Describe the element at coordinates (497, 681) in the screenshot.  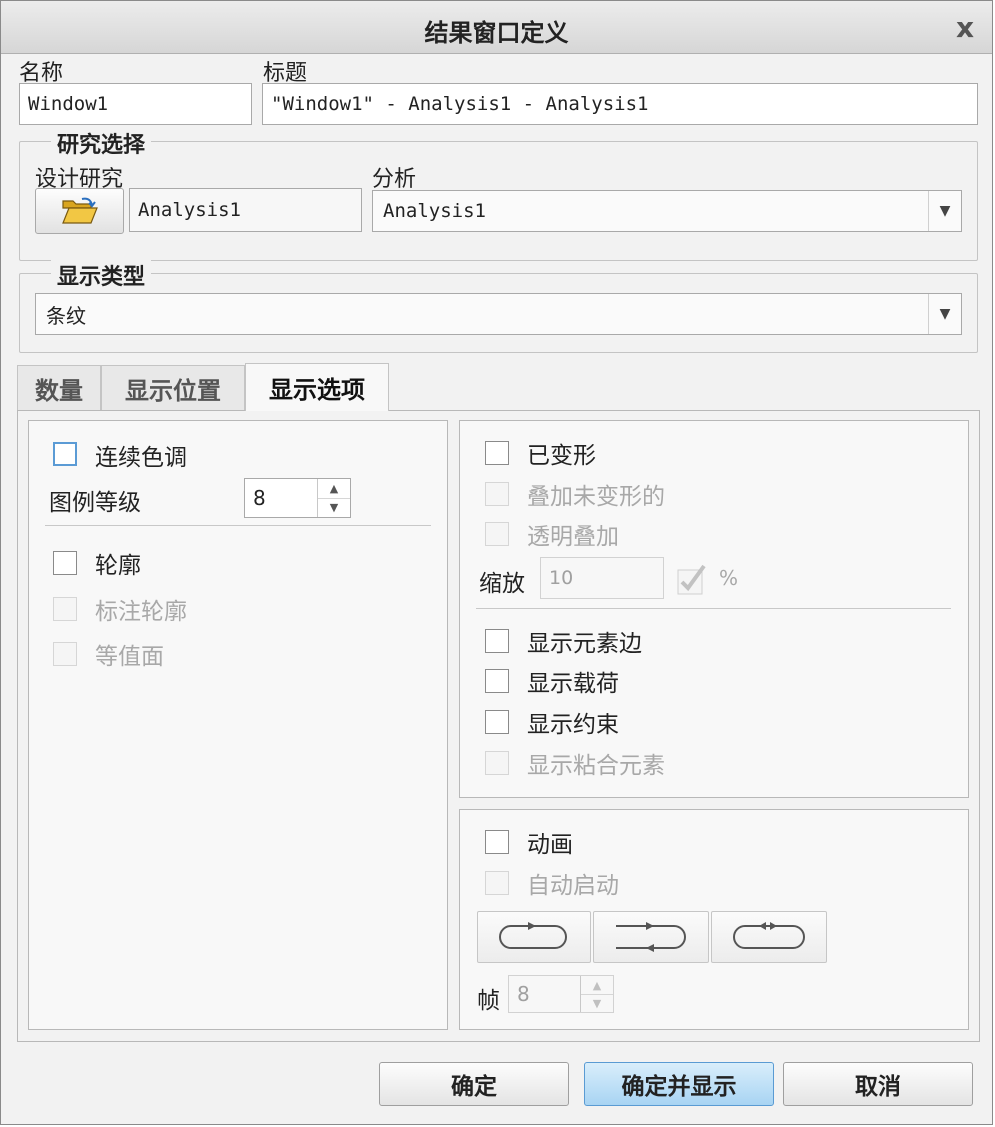
I see `show-loads-checkbox` at that location.